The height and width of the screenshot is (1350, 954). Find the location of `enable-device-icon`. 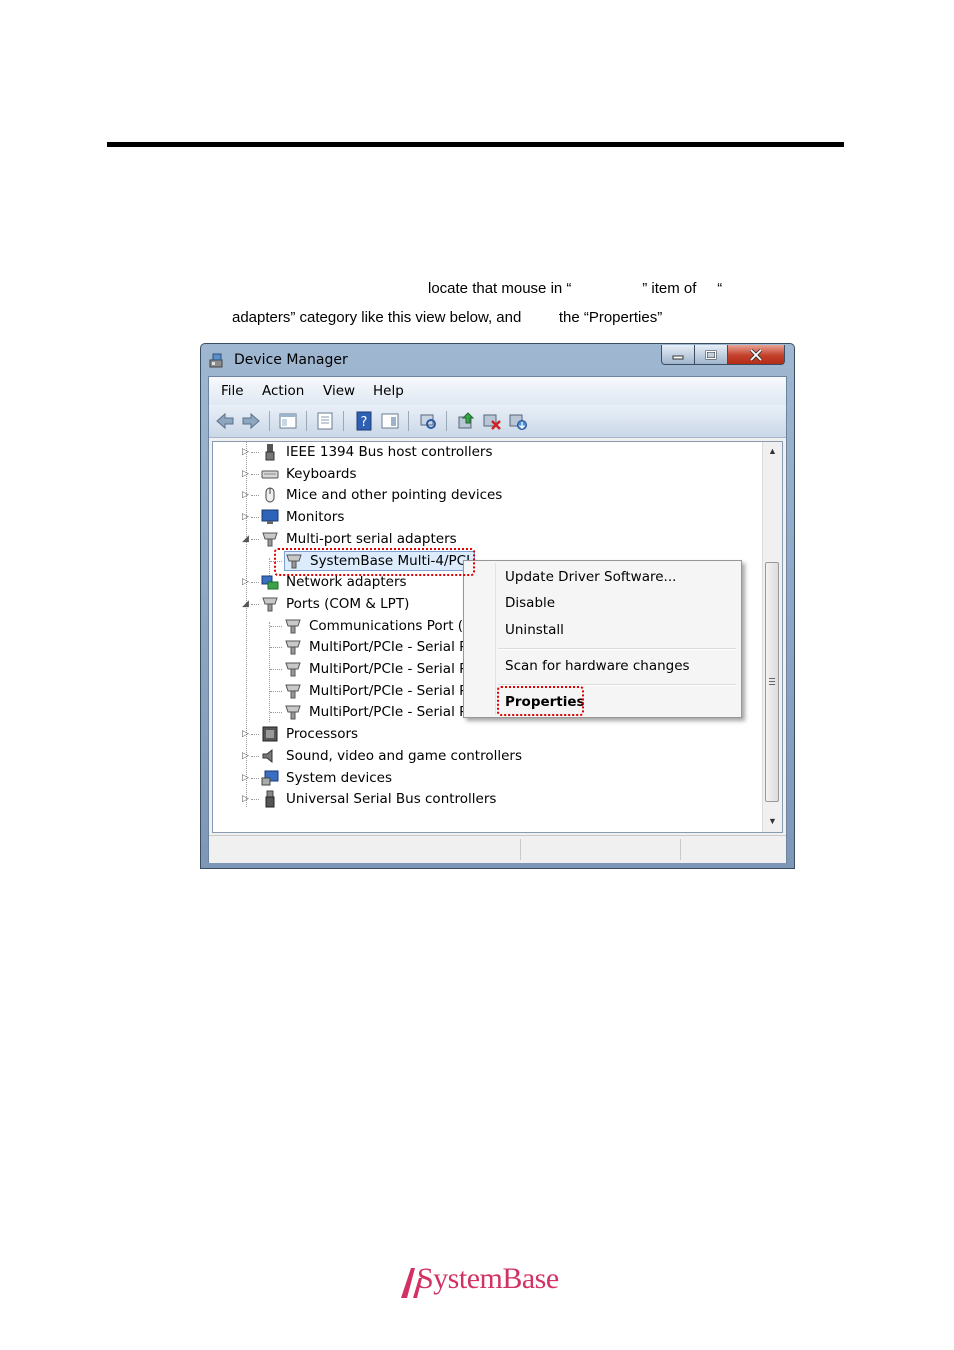

enable-device-icon is located at coordinates (518, 421).